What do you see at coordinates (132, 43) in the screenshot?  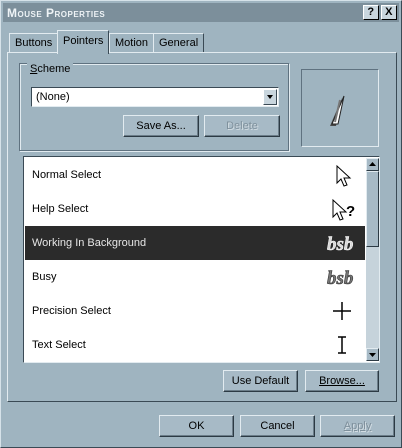 I see `tab-motion: Motion` at bounding box center [132, 43].